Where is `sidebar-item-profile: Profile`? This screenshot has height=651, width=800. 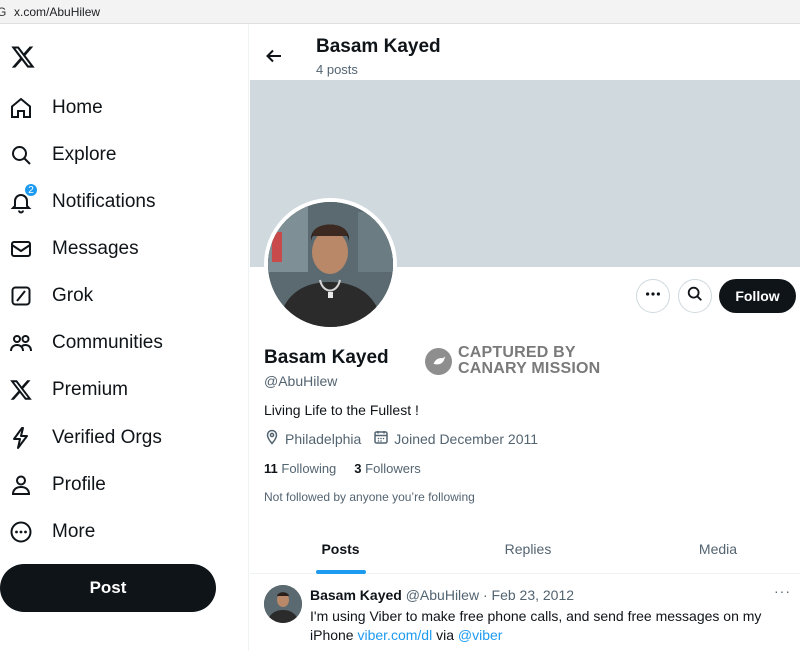
sidebar-item-profile: Profile is located at coordinates (123, 485).